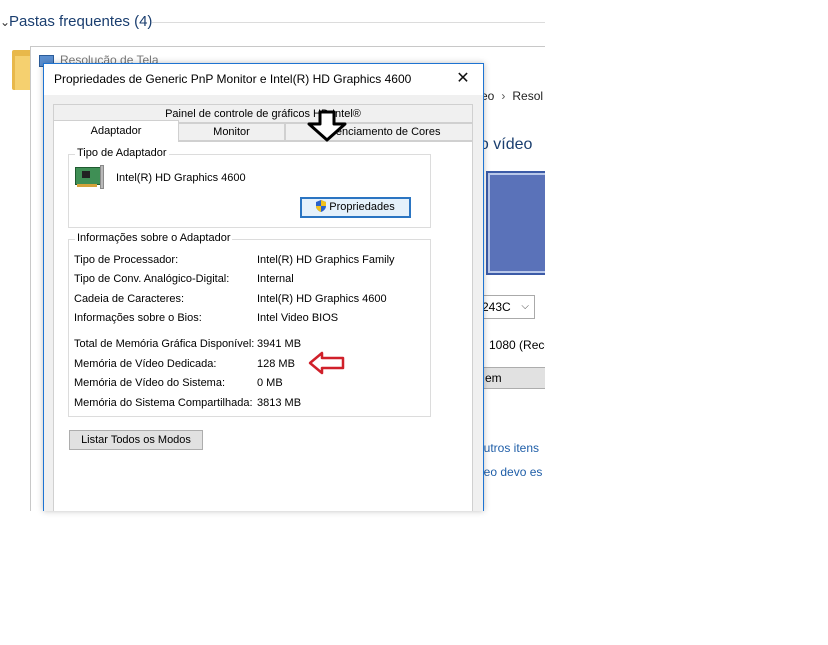 The width and height of the screenshot is (828, 645). Describe the element at coordinates (505, 307) in the screenshot. I see `display-select: 243C ⌵` at that location.